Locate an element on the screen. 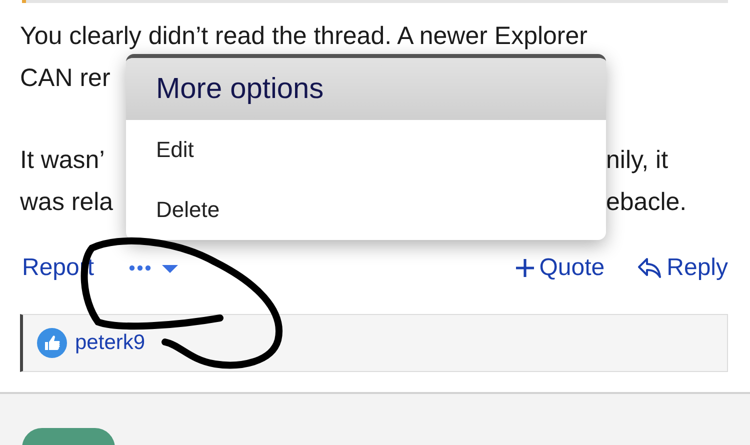  menu-title: More options is located at coordinates (366, 89).